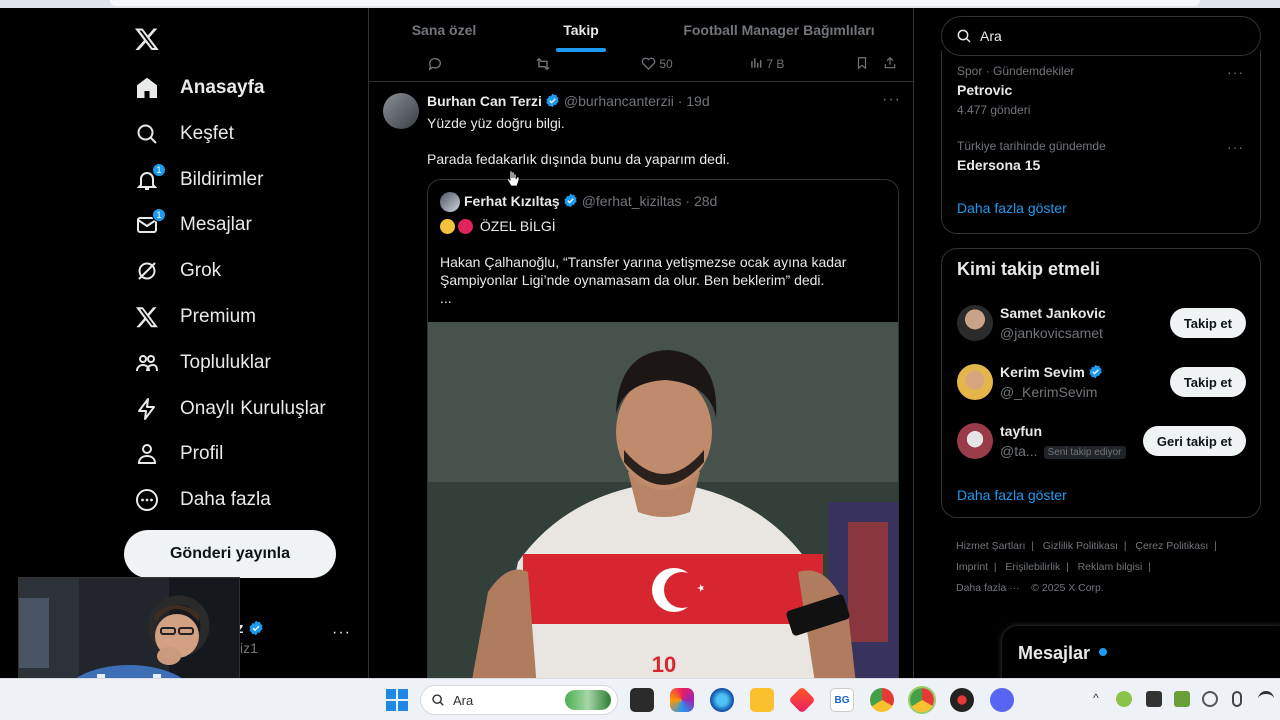 The height and width of the screenshot is (720, 1280). Describe the element at coordinates (1002, 700) in the screenshot. I see `discord-icon` at that location.